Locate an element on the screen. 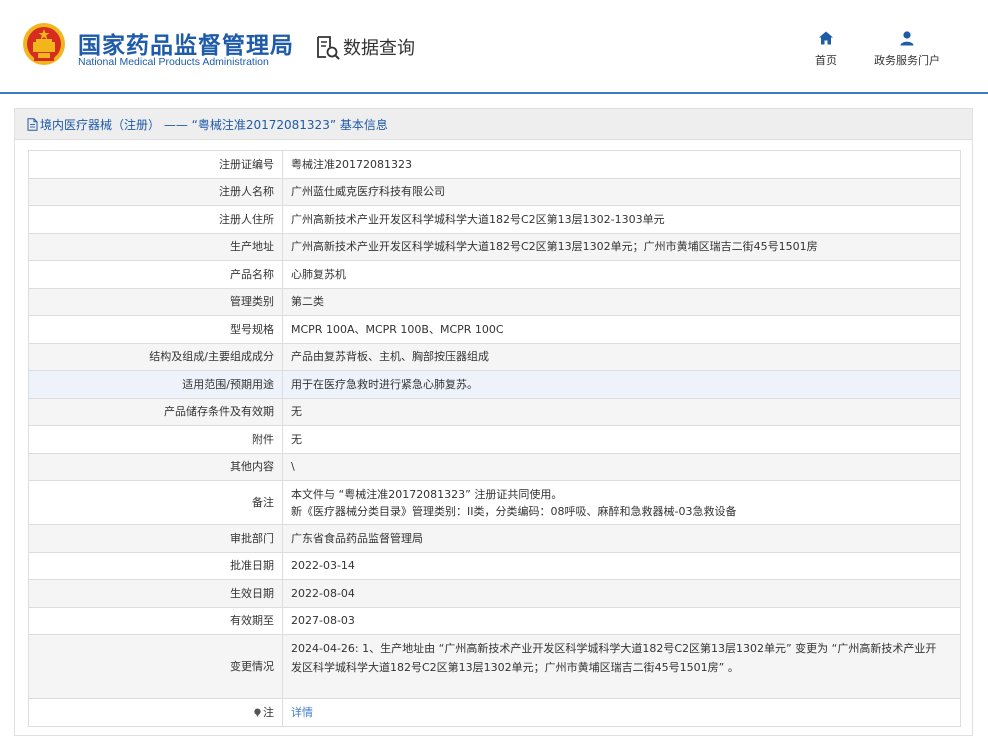 The height and width of the screenshot is (743, 988). document-search-icon is located at coordinates (328, 48).